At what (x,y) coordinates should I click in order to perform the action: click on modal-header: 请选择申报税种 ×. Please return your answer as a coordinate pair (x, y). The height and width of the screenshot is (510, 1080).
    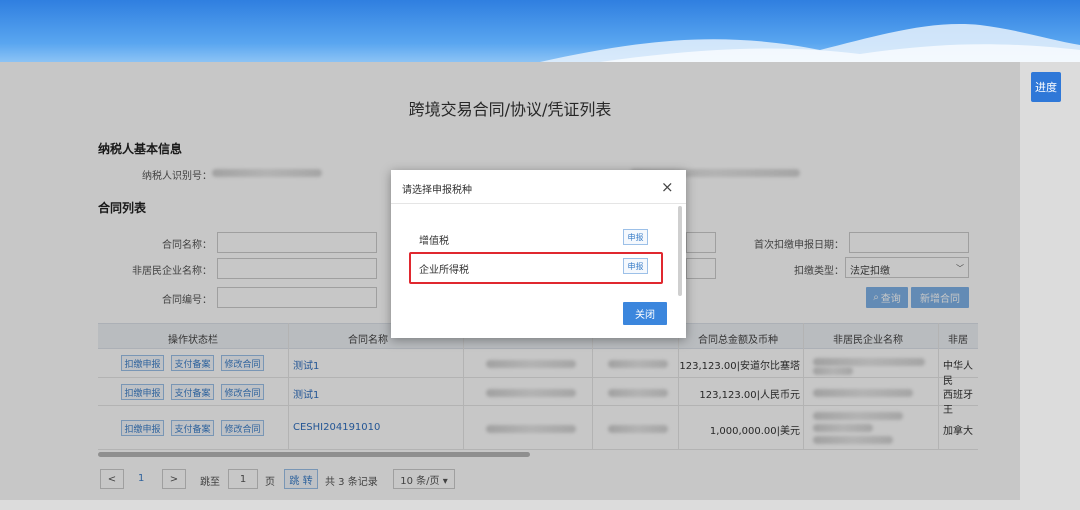
    Looking at the image, I should click on (538, 187).